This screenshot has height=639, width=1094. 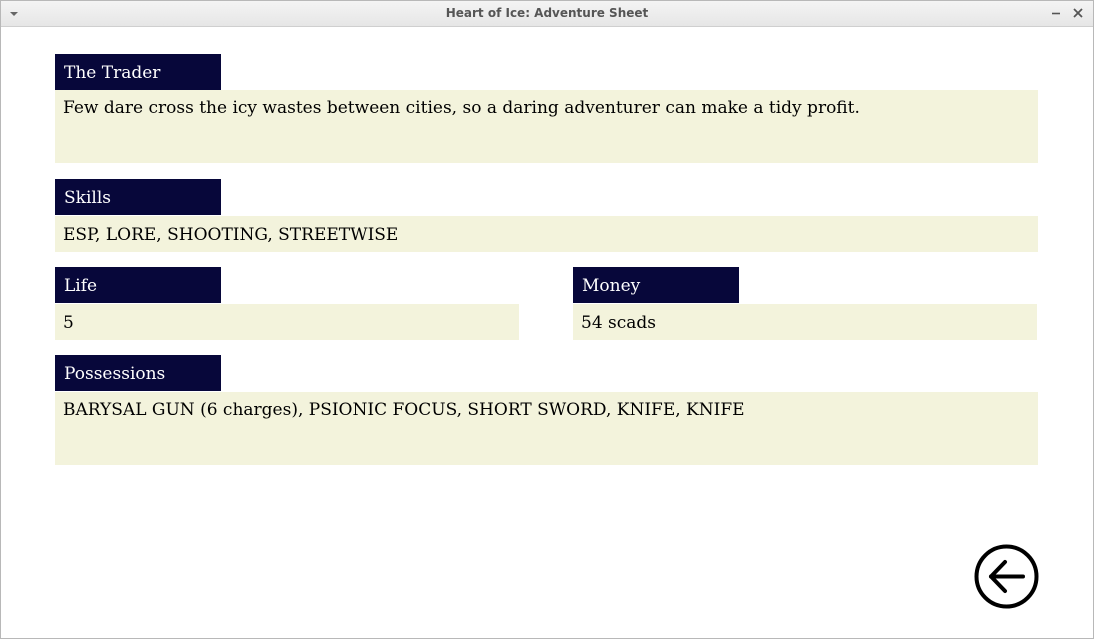 I want to click on money-value: 54 scads, so click(x=805, y=322).